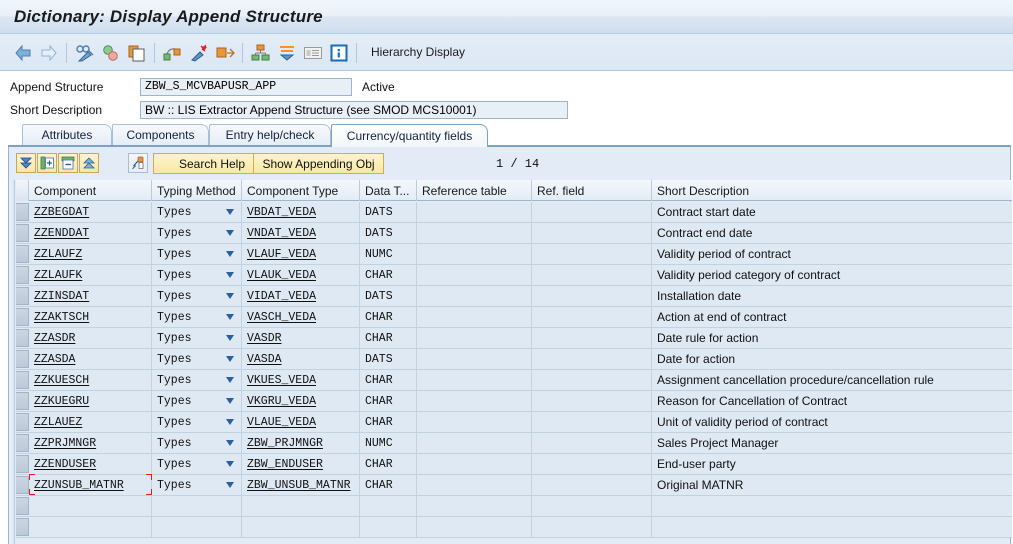  I want to click on cell-component: ZZPRJMNGR, so click(90, 443).